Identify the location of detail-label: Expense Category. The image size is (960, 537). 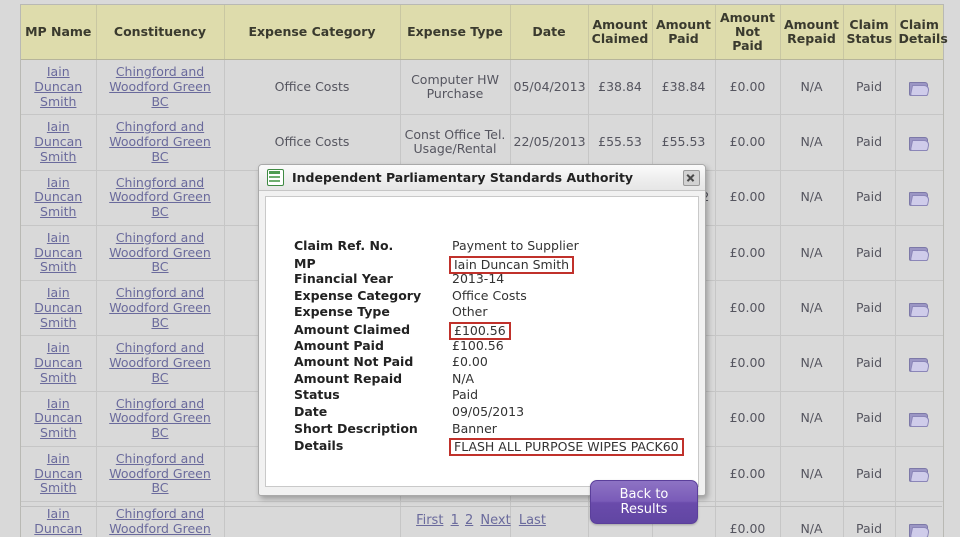
(358, 295).